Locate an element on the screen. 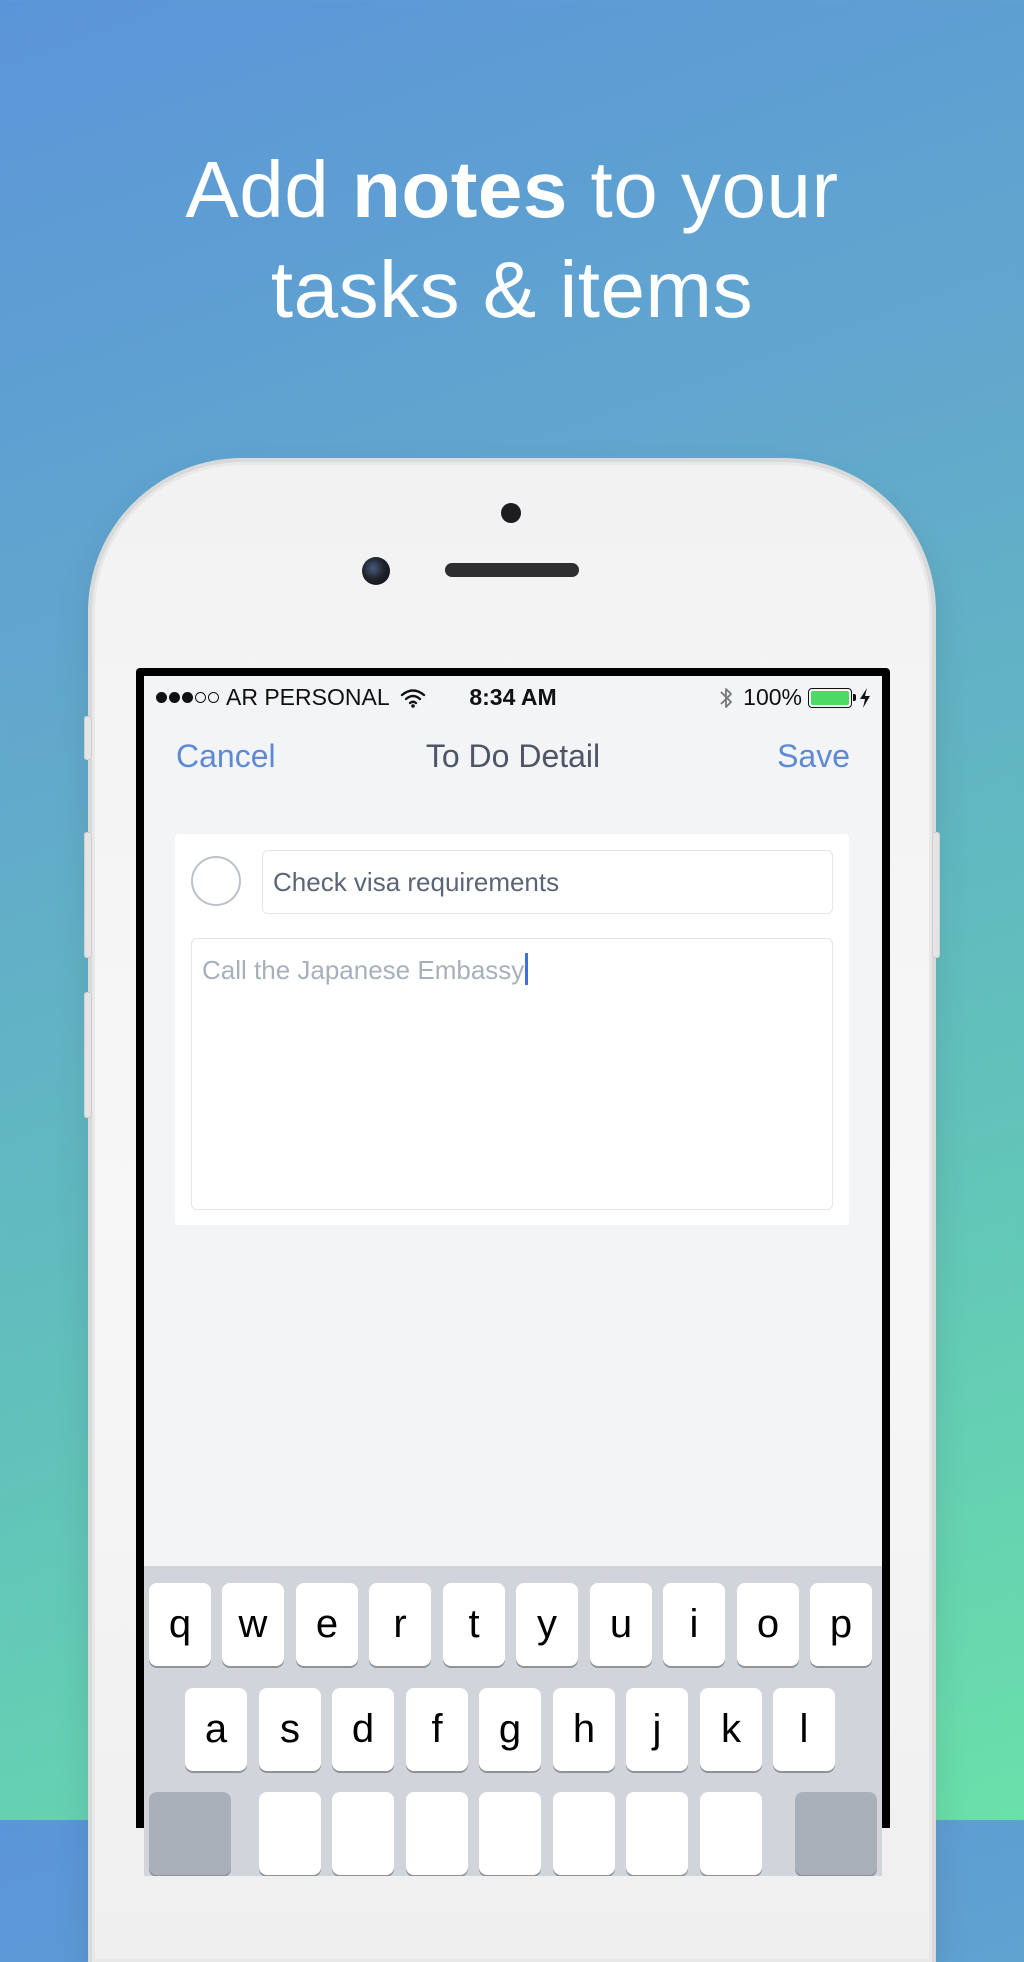 The image size is (1024, 1962). key-g: g is located at coordinates (510, 1729).